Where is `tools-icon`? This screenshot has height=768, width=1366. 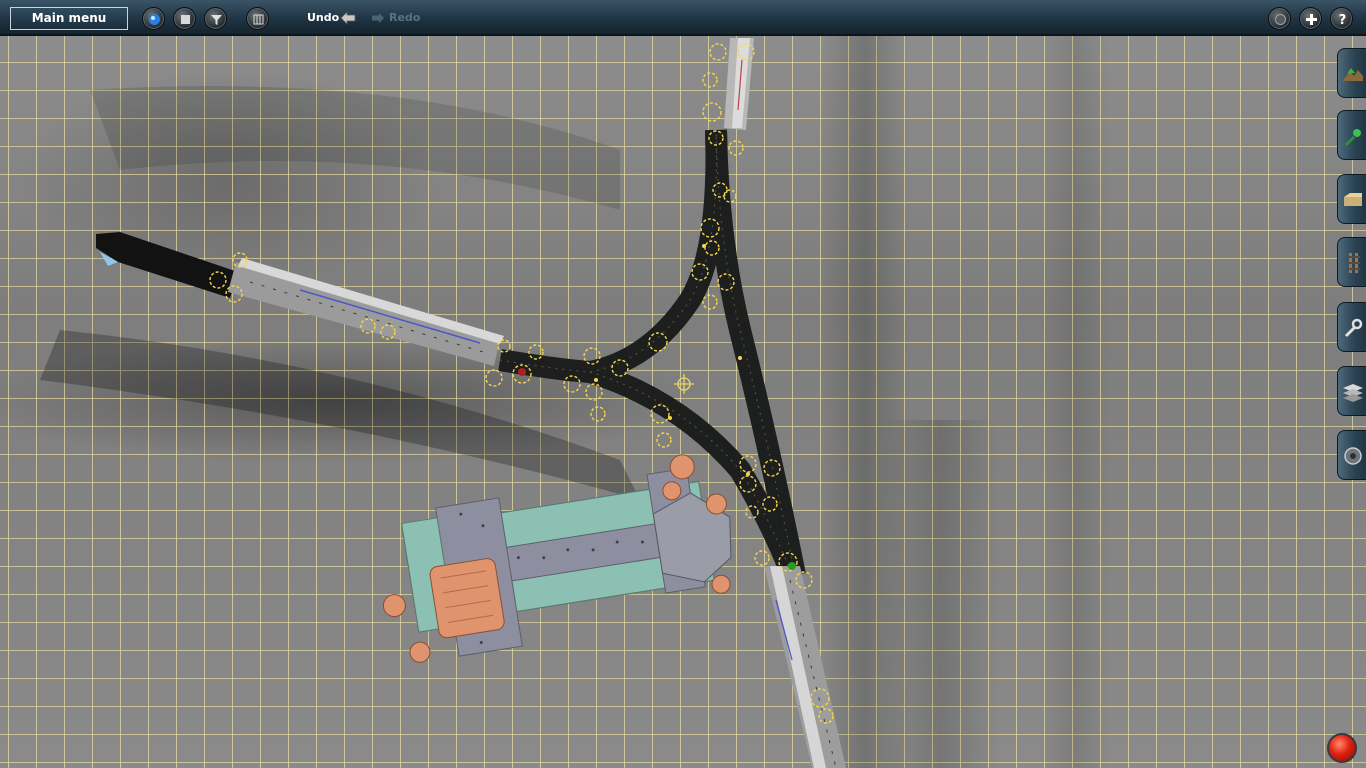
tools-icon is located at coordinates (1353, 328).